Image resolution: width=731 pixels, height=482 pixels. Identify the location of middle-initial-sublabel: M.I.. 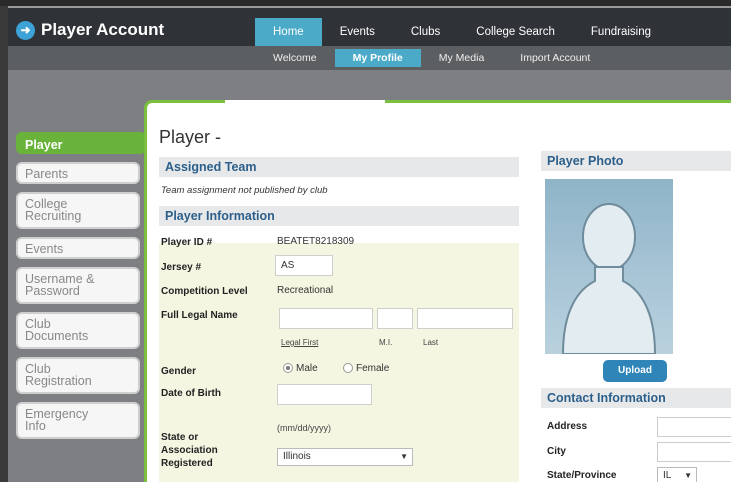
(386, 342).